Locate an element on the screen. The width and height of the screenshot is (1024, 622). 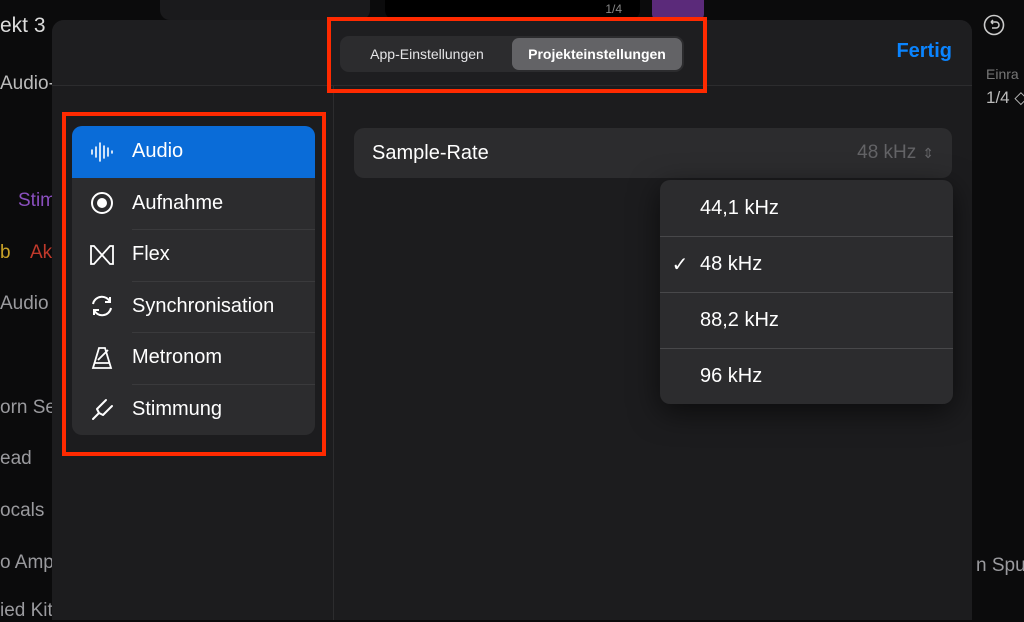
new-track-label: n Spur is located at coordinates (1000, 566).